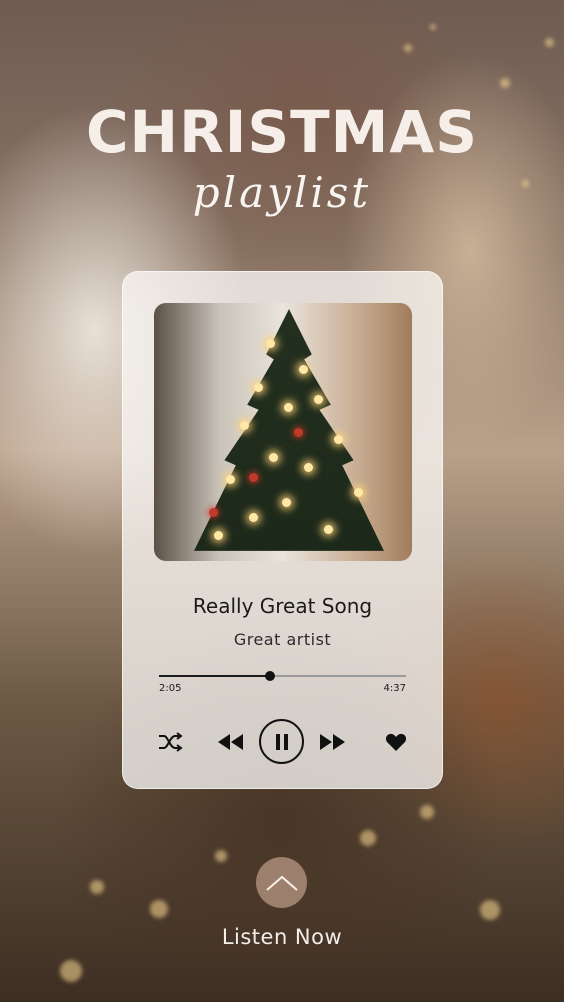 This screenshot has width=564, height=1002. Describe the element at coordinates (282, 132) in the screenshot. I see `playlist-title: CHRISTMAS` at that location.